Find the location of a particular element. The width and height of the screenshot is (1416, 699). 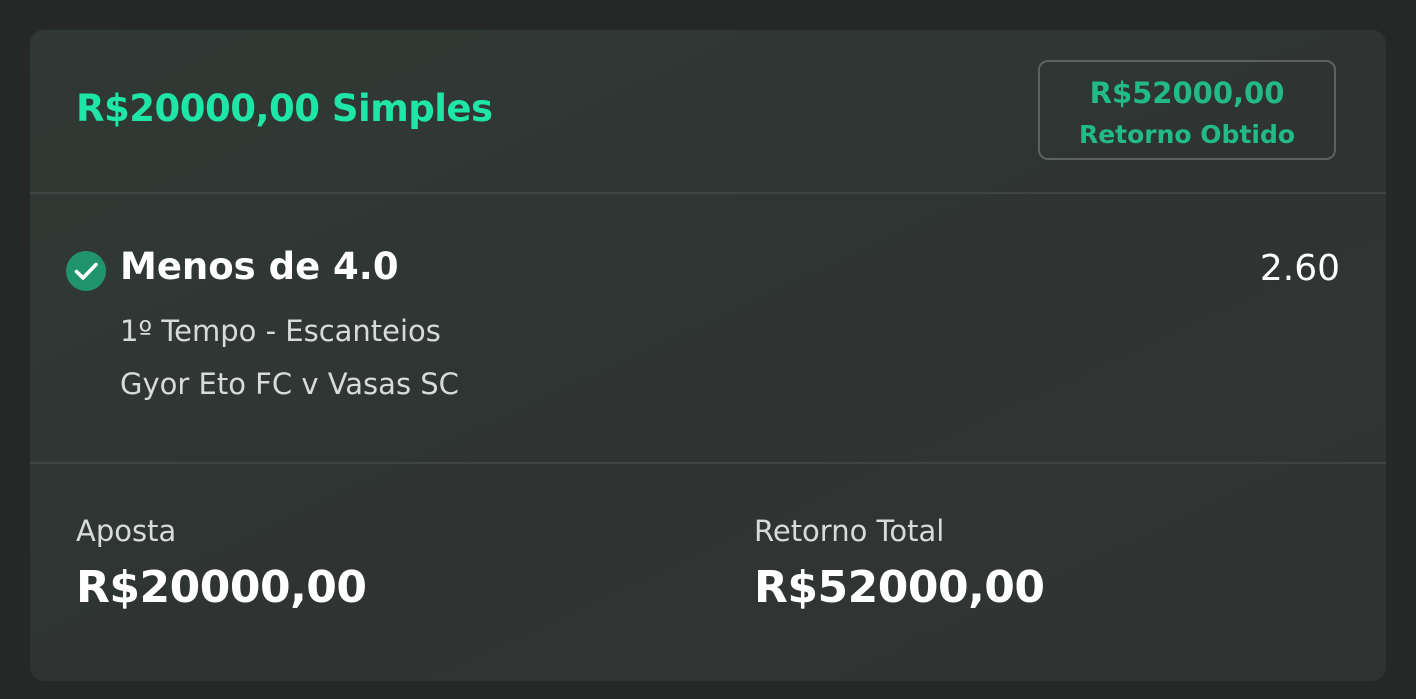

badge-return-amount: R$52000,00 is located at coordinates (1187, 93).